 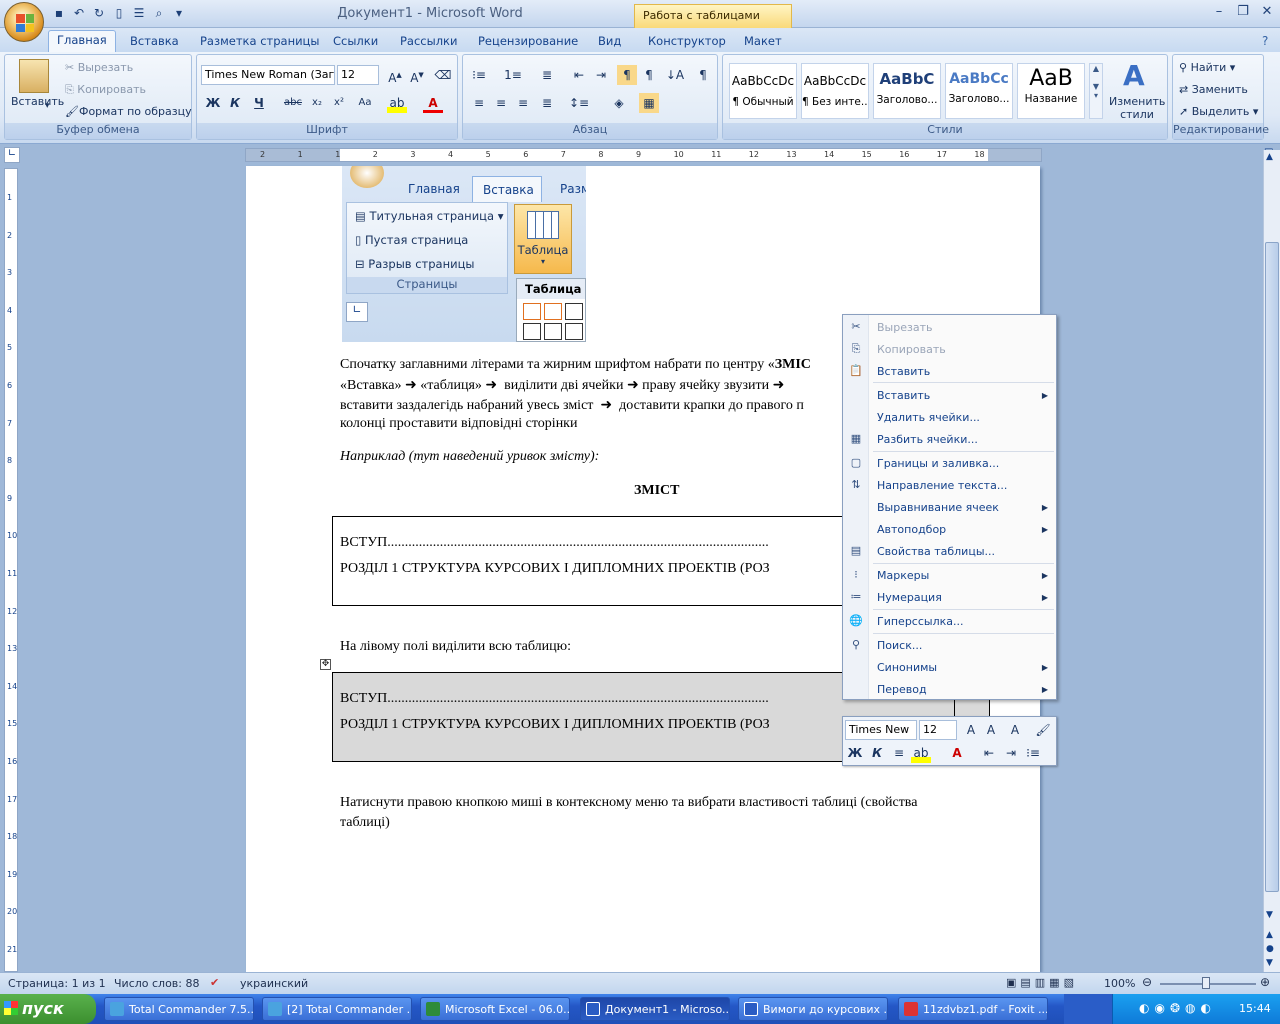 I want to click on align-center-icon: ≡, so click(x=501, y=103).